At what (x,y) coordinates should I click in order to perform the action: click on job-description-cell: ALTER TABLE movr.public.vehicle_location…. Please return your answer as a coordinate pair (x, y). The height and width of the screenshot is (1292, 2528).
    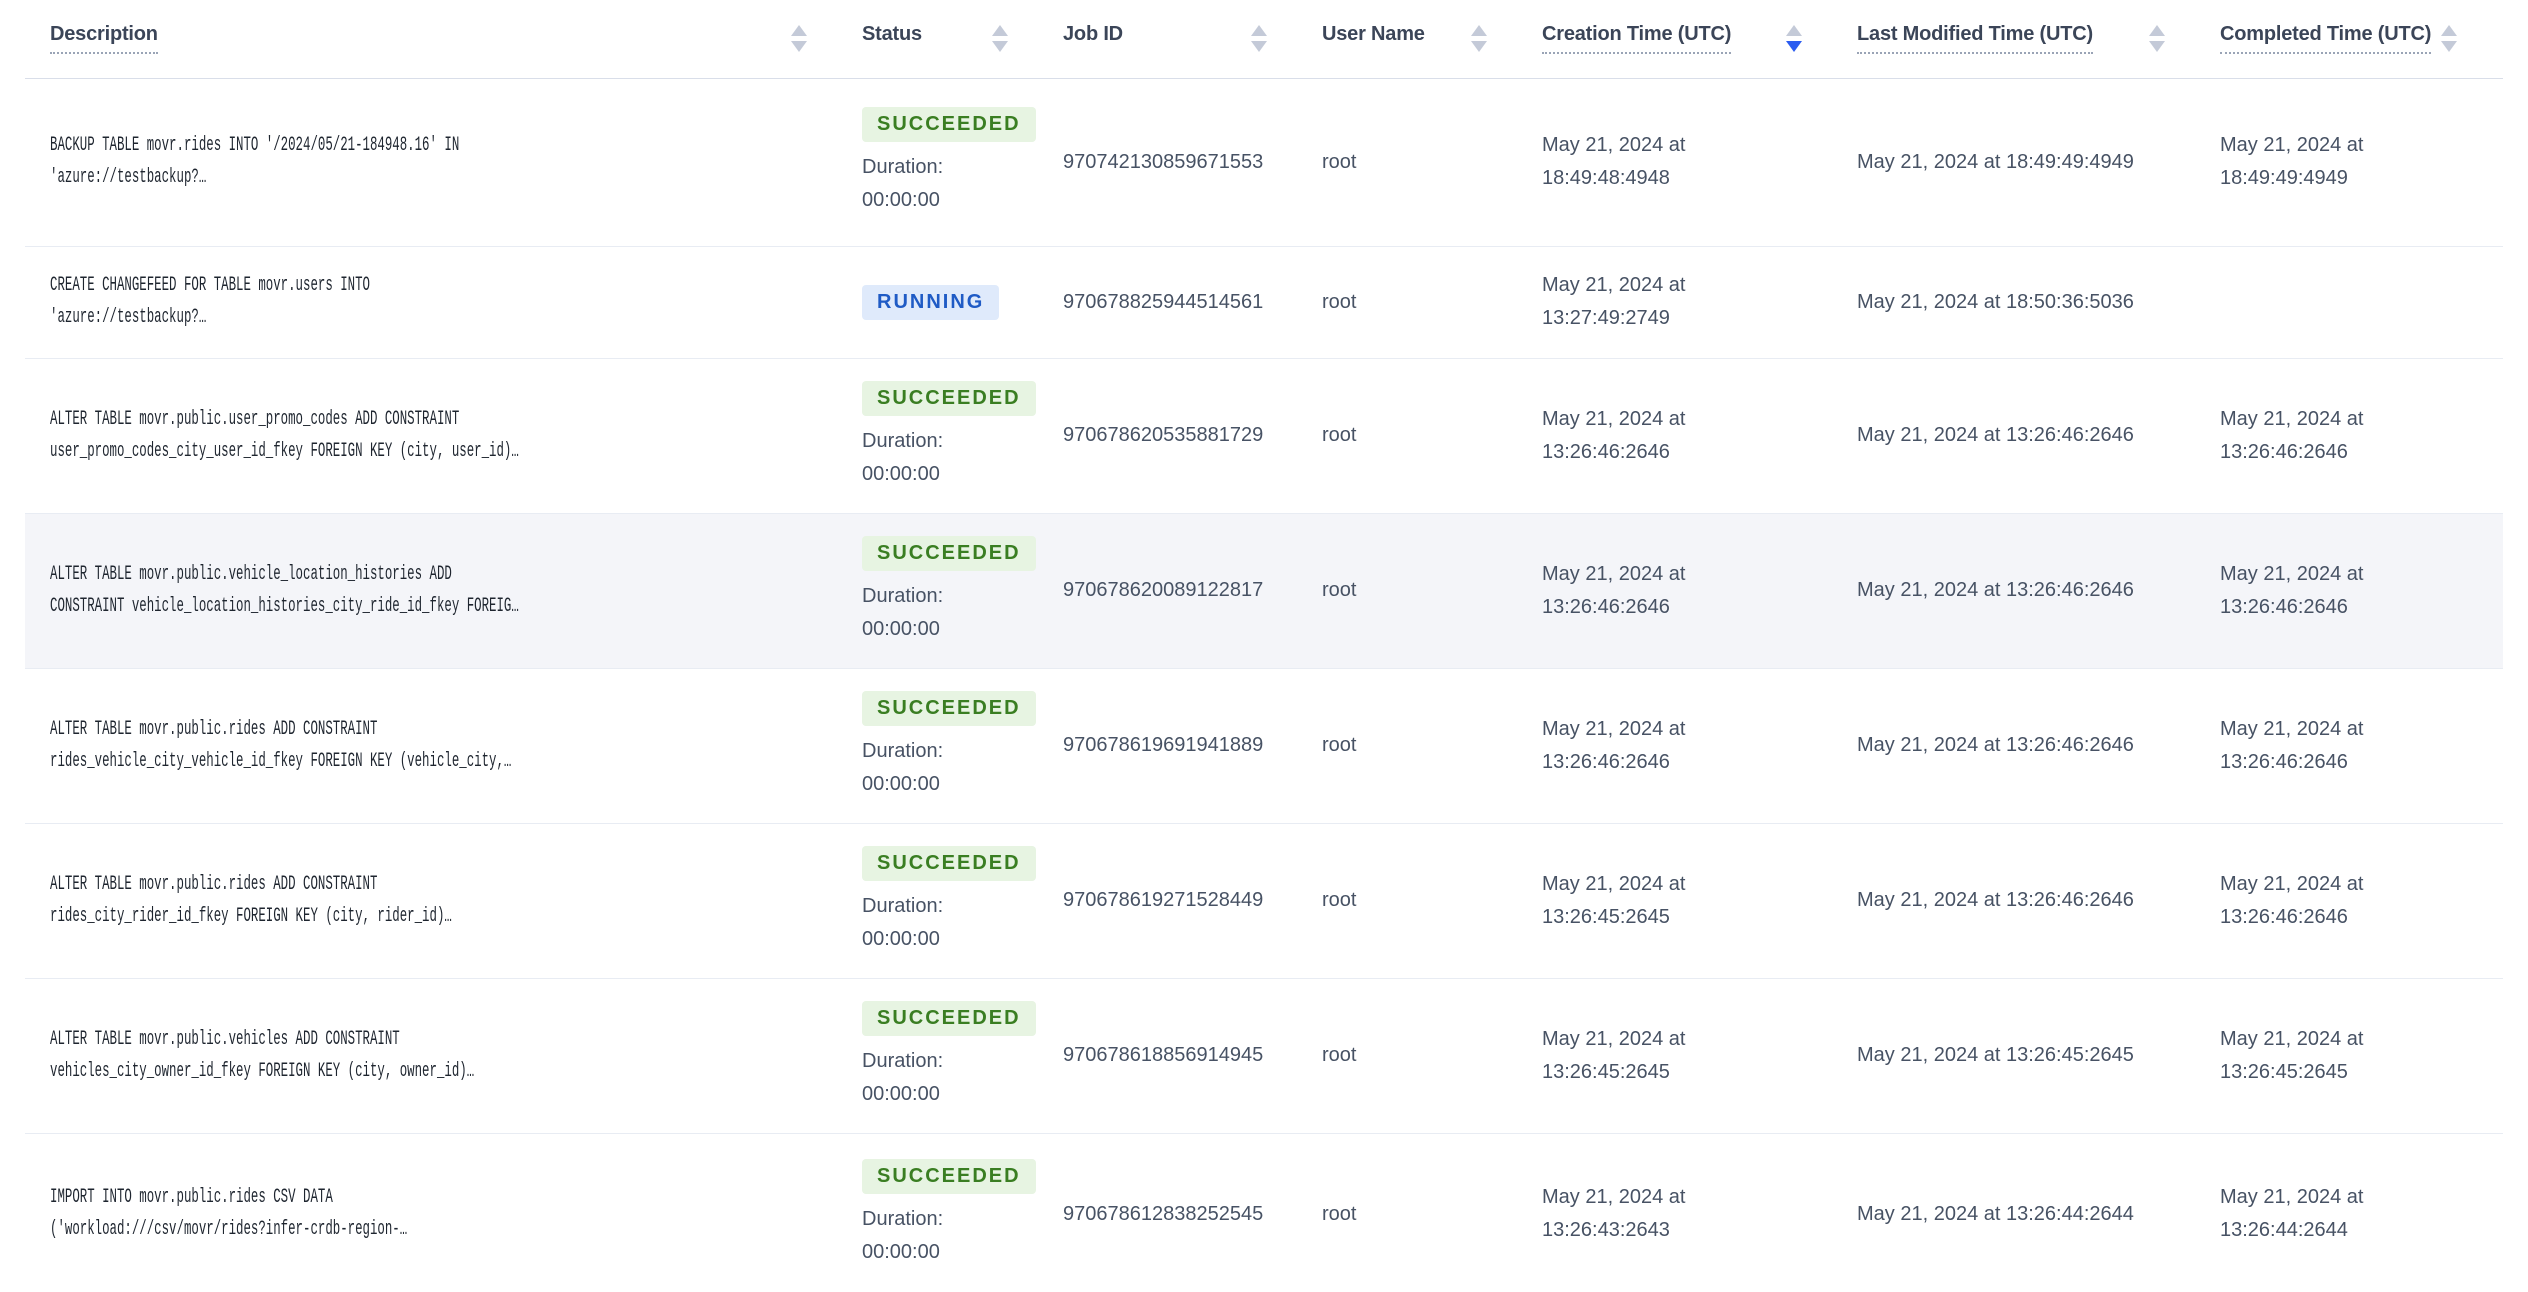
    Looking at the image, I should click on (443, 591).